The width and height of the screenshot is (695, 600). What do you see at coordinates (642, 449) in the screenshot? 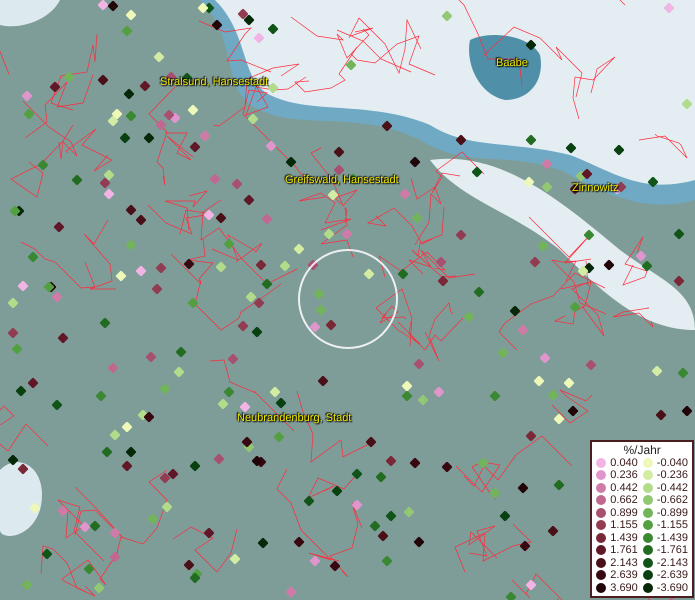
I see `legend-title: %/Jahr` at bounding box center [642, 449].